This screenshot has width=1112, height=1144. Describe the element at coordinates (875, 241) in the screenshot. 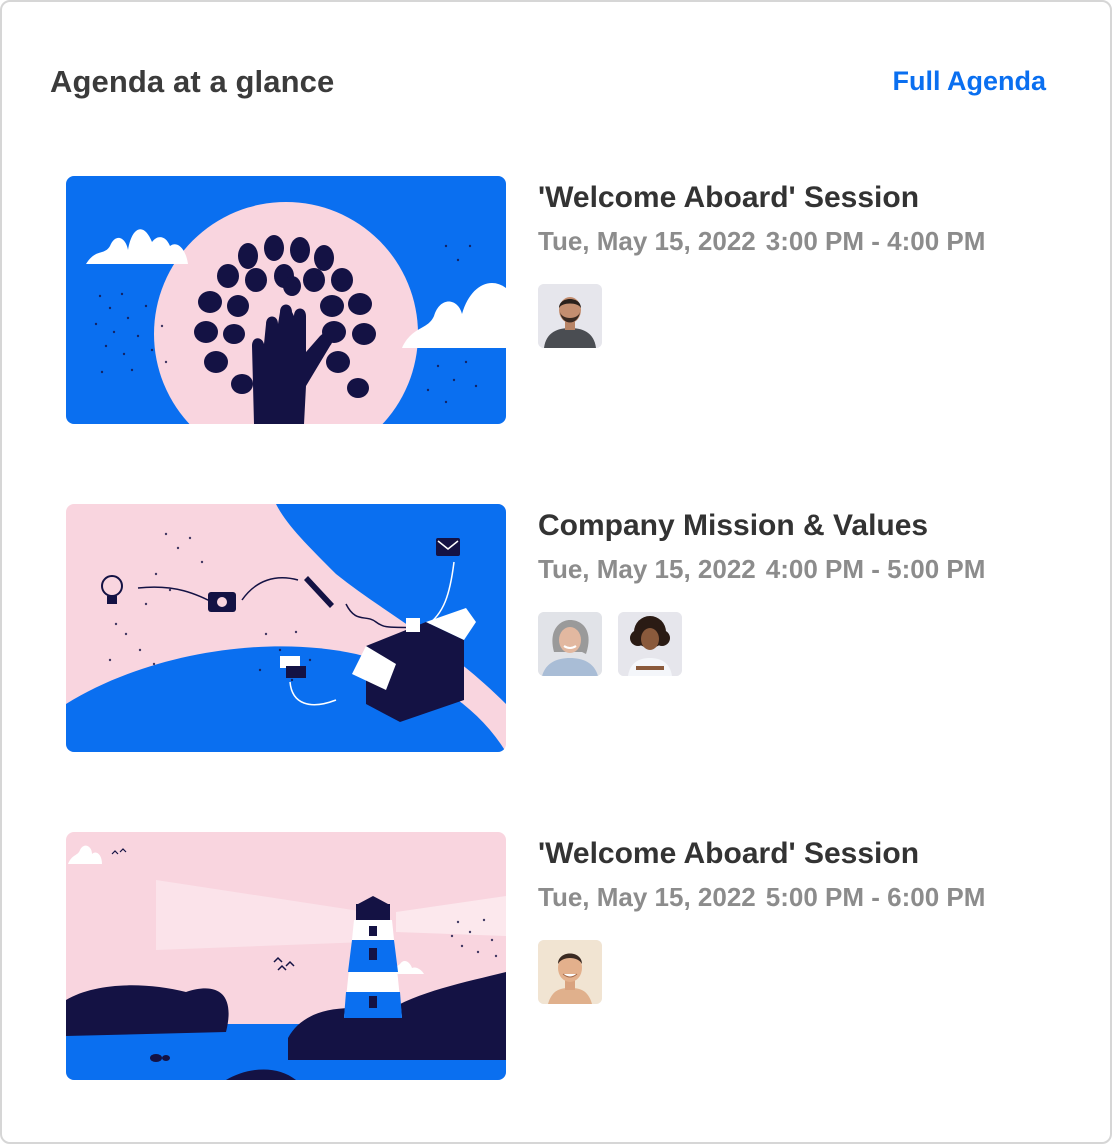

I see `session-time: 3:00 PM - 4:00 PM` at that location.